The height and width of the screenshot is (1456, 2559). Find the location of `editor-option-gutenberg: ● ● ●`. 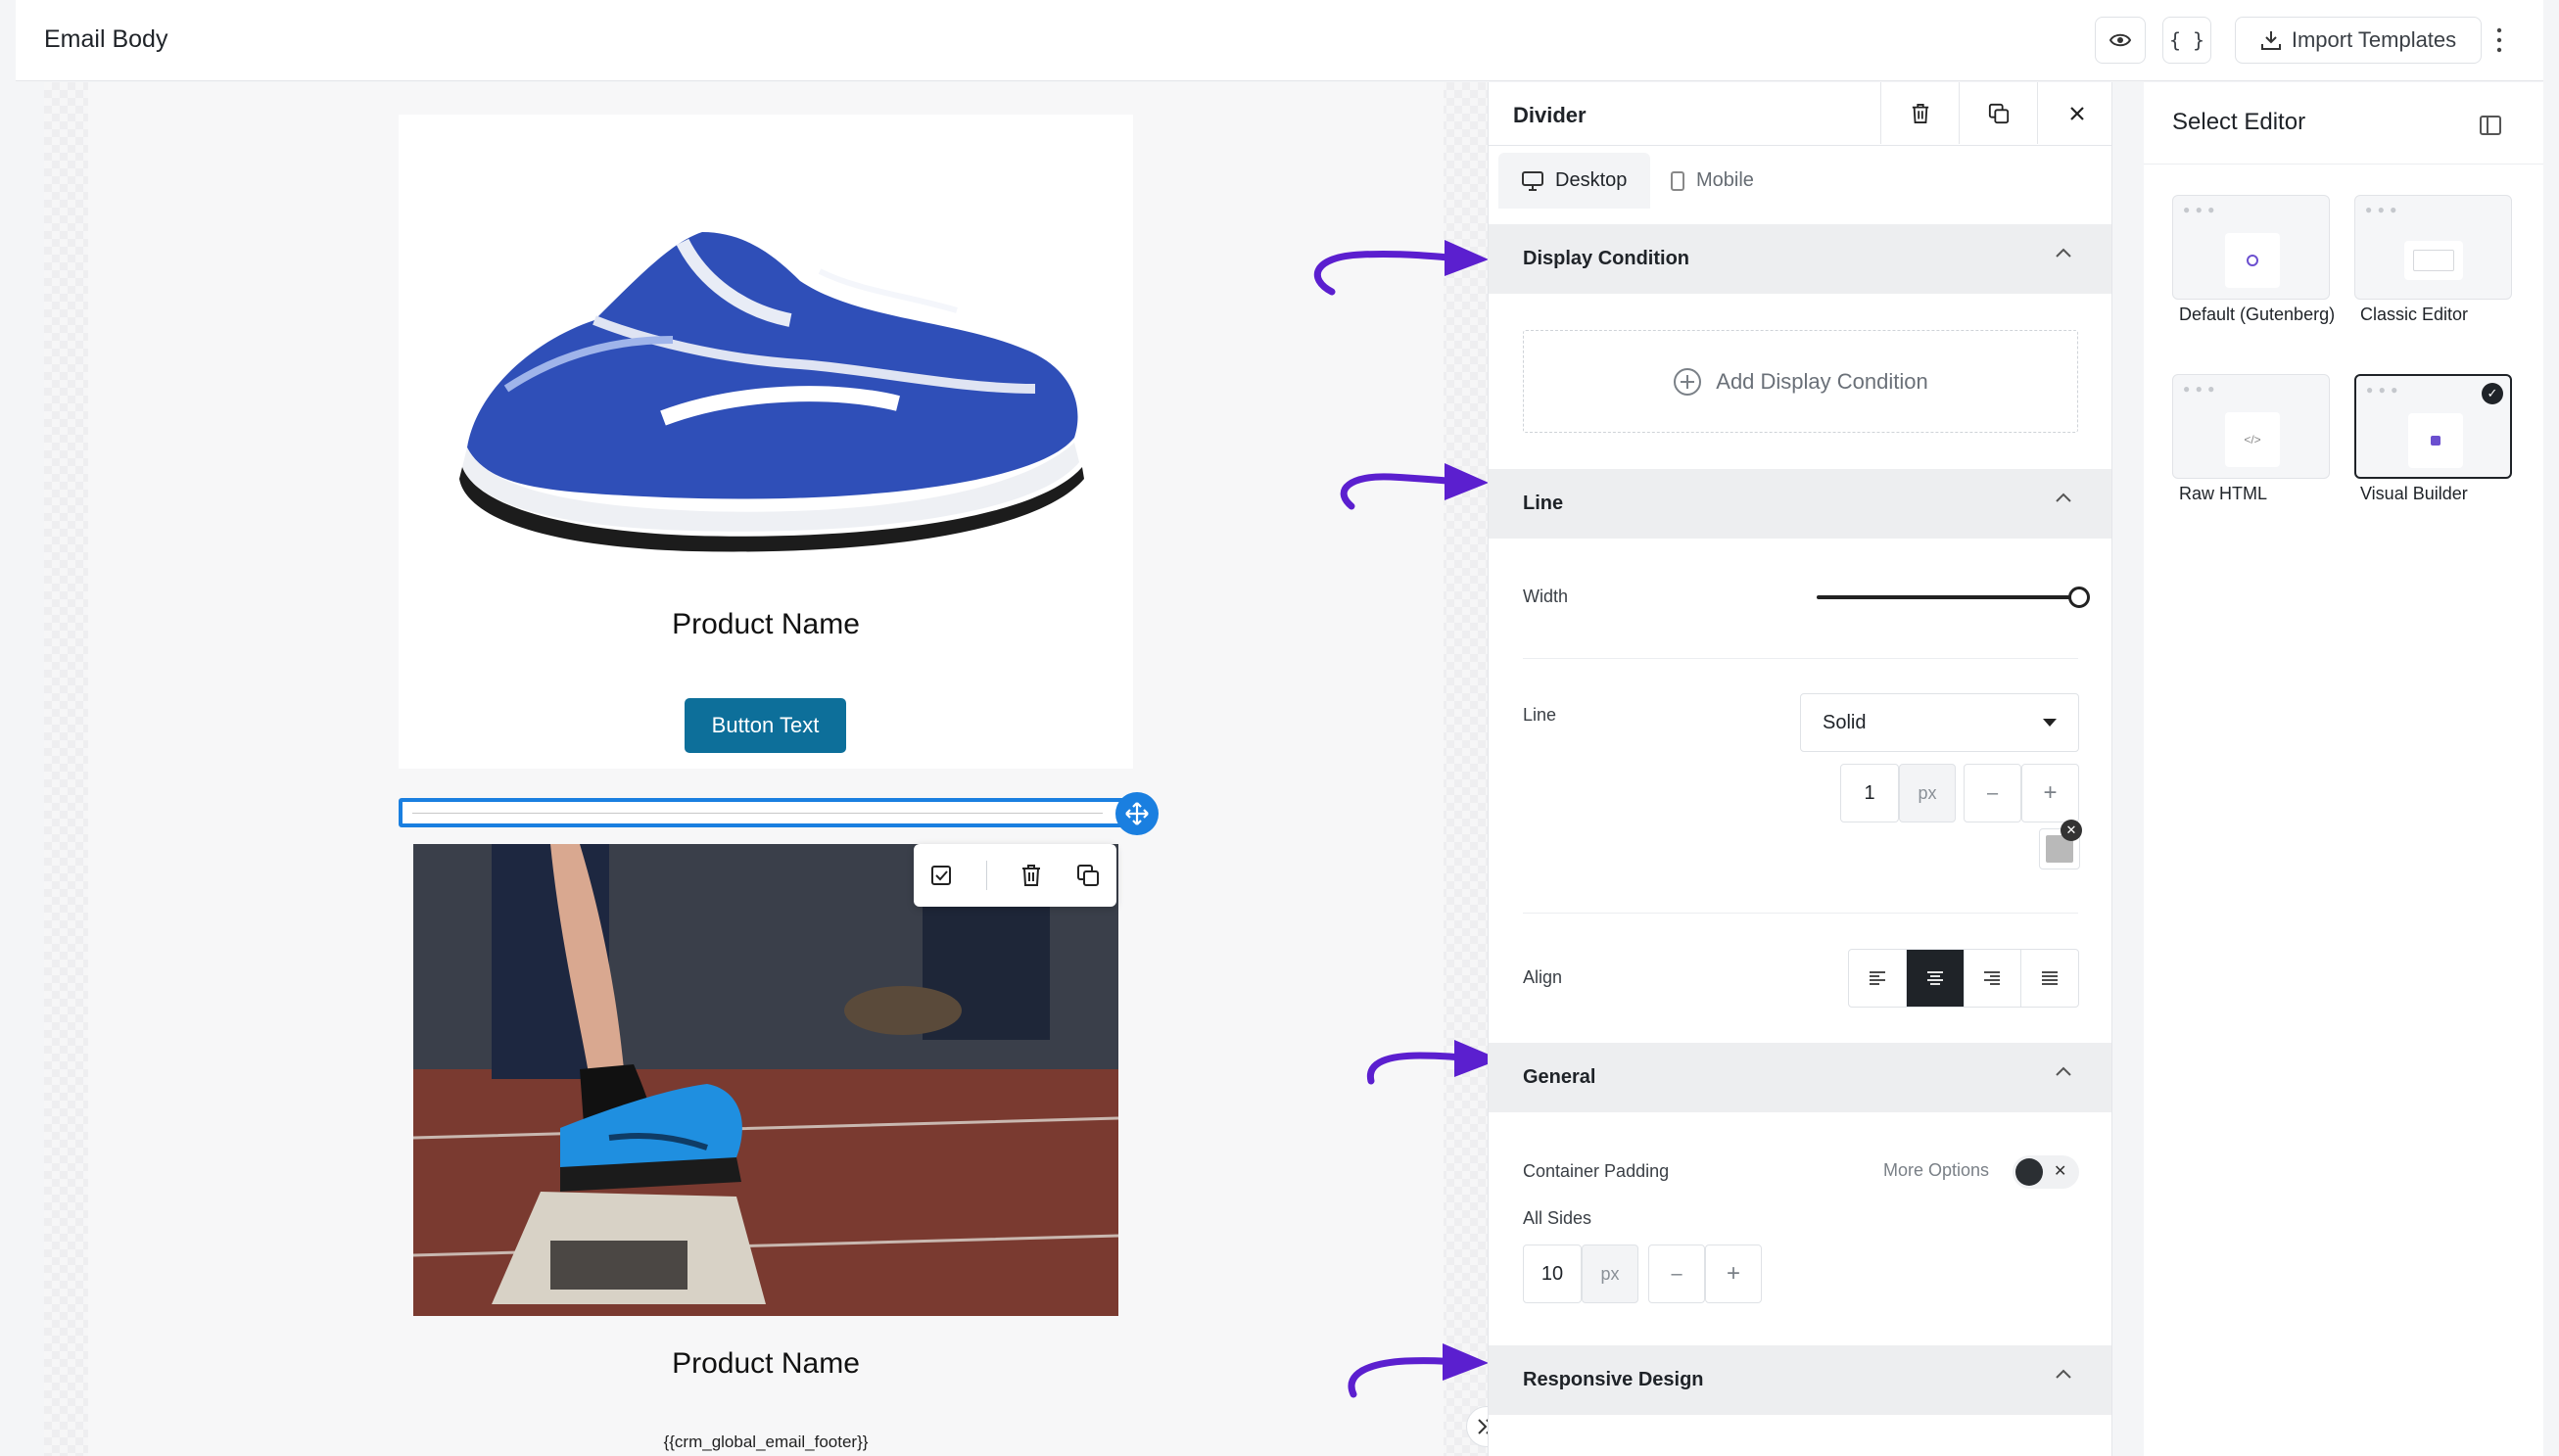

editor-option-gutenberg: ● ● ● is located at coordinates (2251, 247).